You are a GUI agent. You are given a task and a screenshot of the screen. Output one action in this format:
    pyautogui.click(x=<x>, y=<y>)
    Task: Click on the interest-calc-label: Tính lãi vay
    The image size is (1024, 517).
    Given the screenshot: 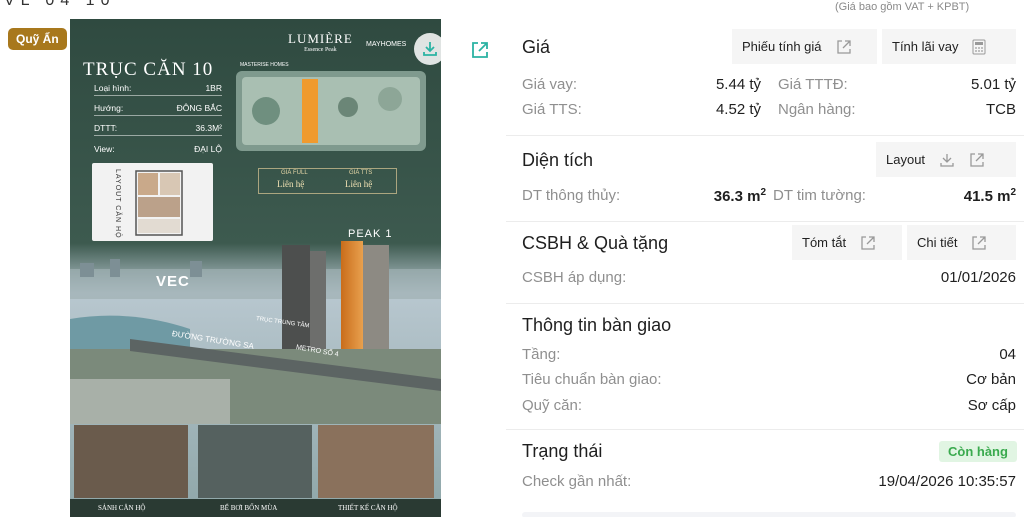 What is the action you would take?
    pyautogui.click(x=925, y=46)
    